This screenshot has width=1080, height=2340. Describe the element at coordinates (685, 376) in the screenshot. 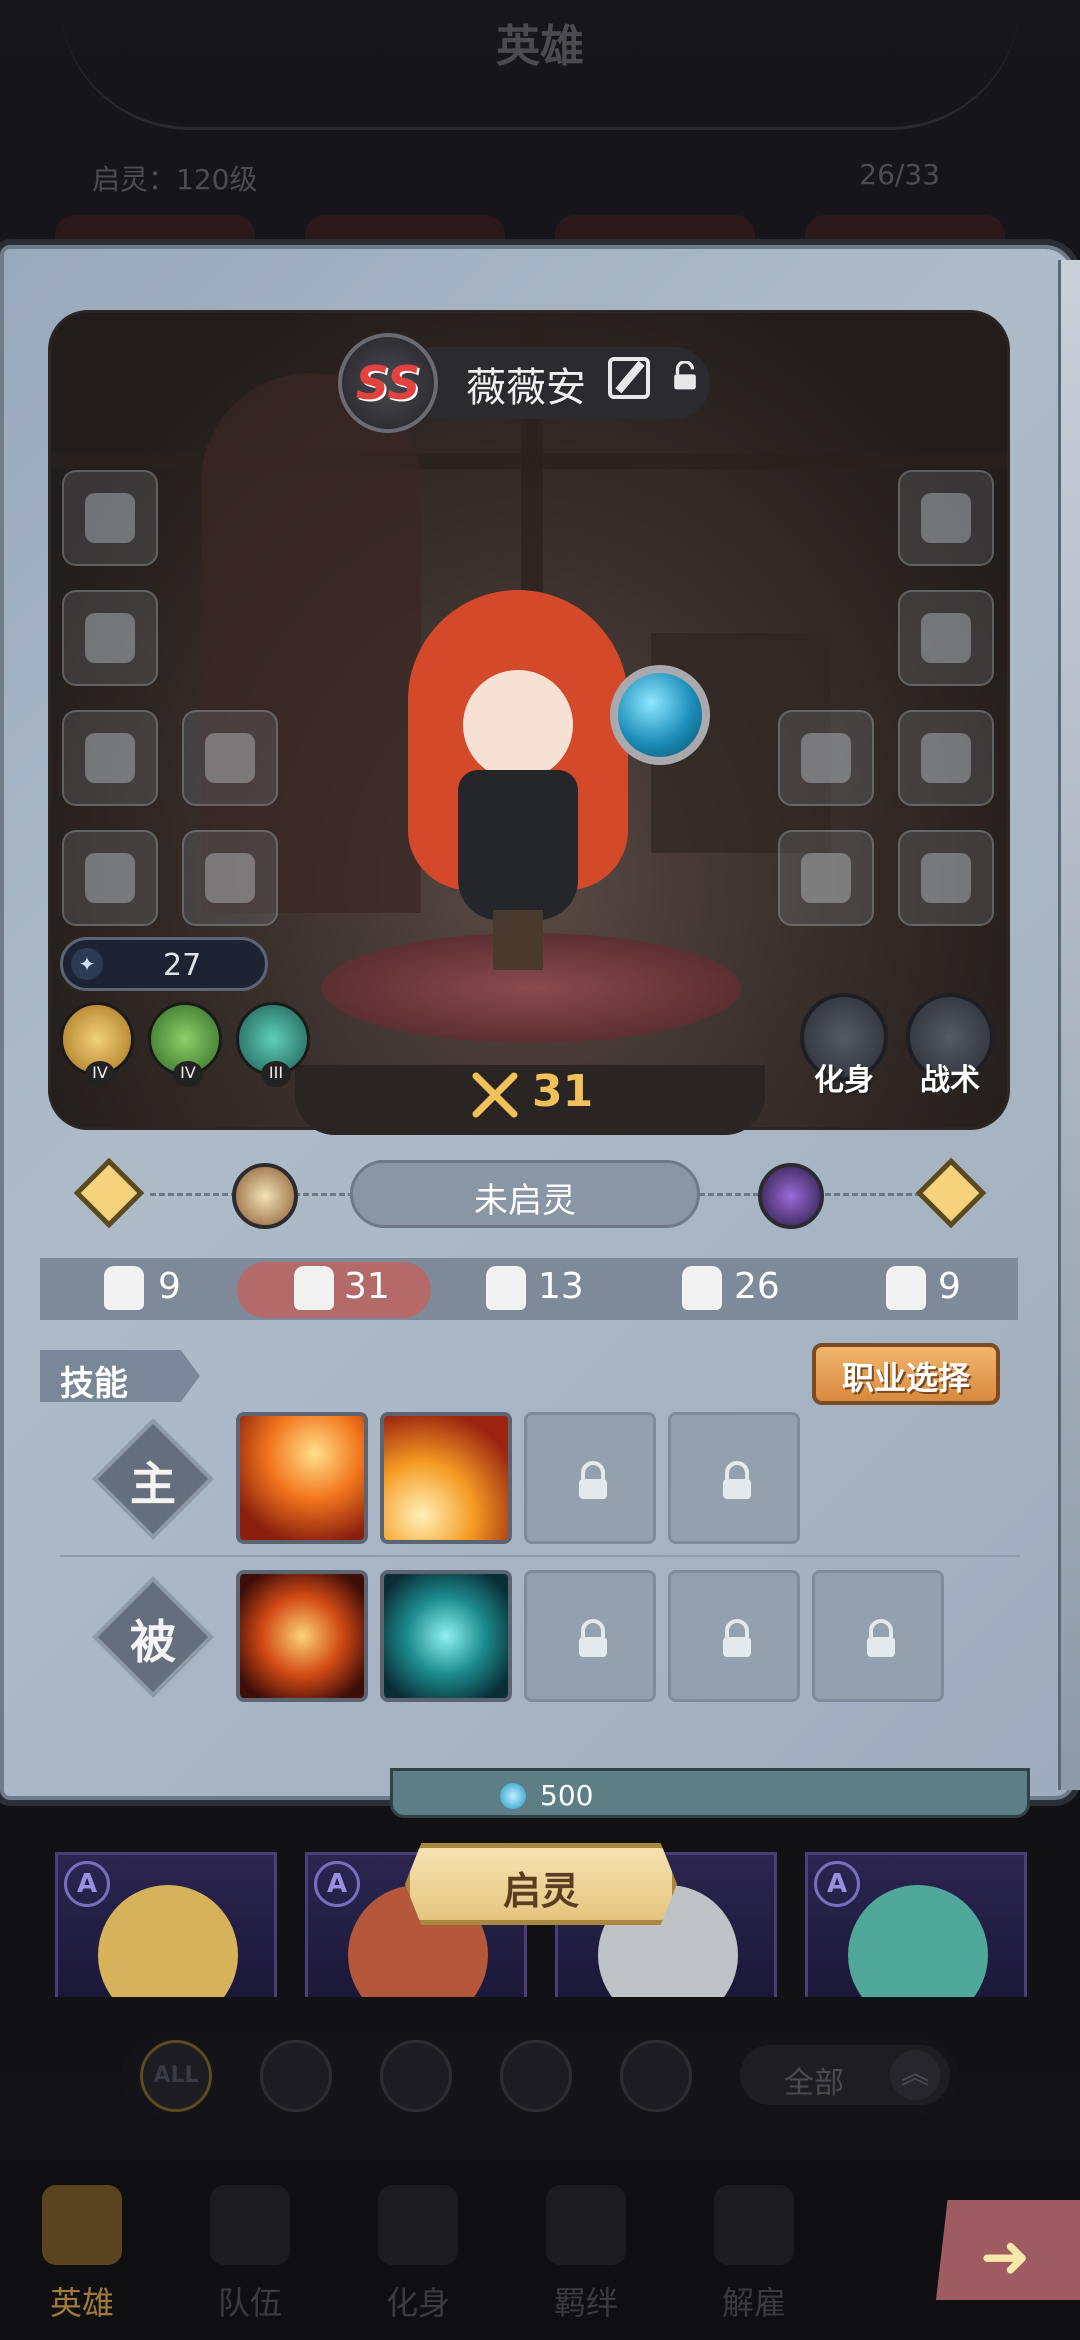

I see `unlock-icon` at that location.